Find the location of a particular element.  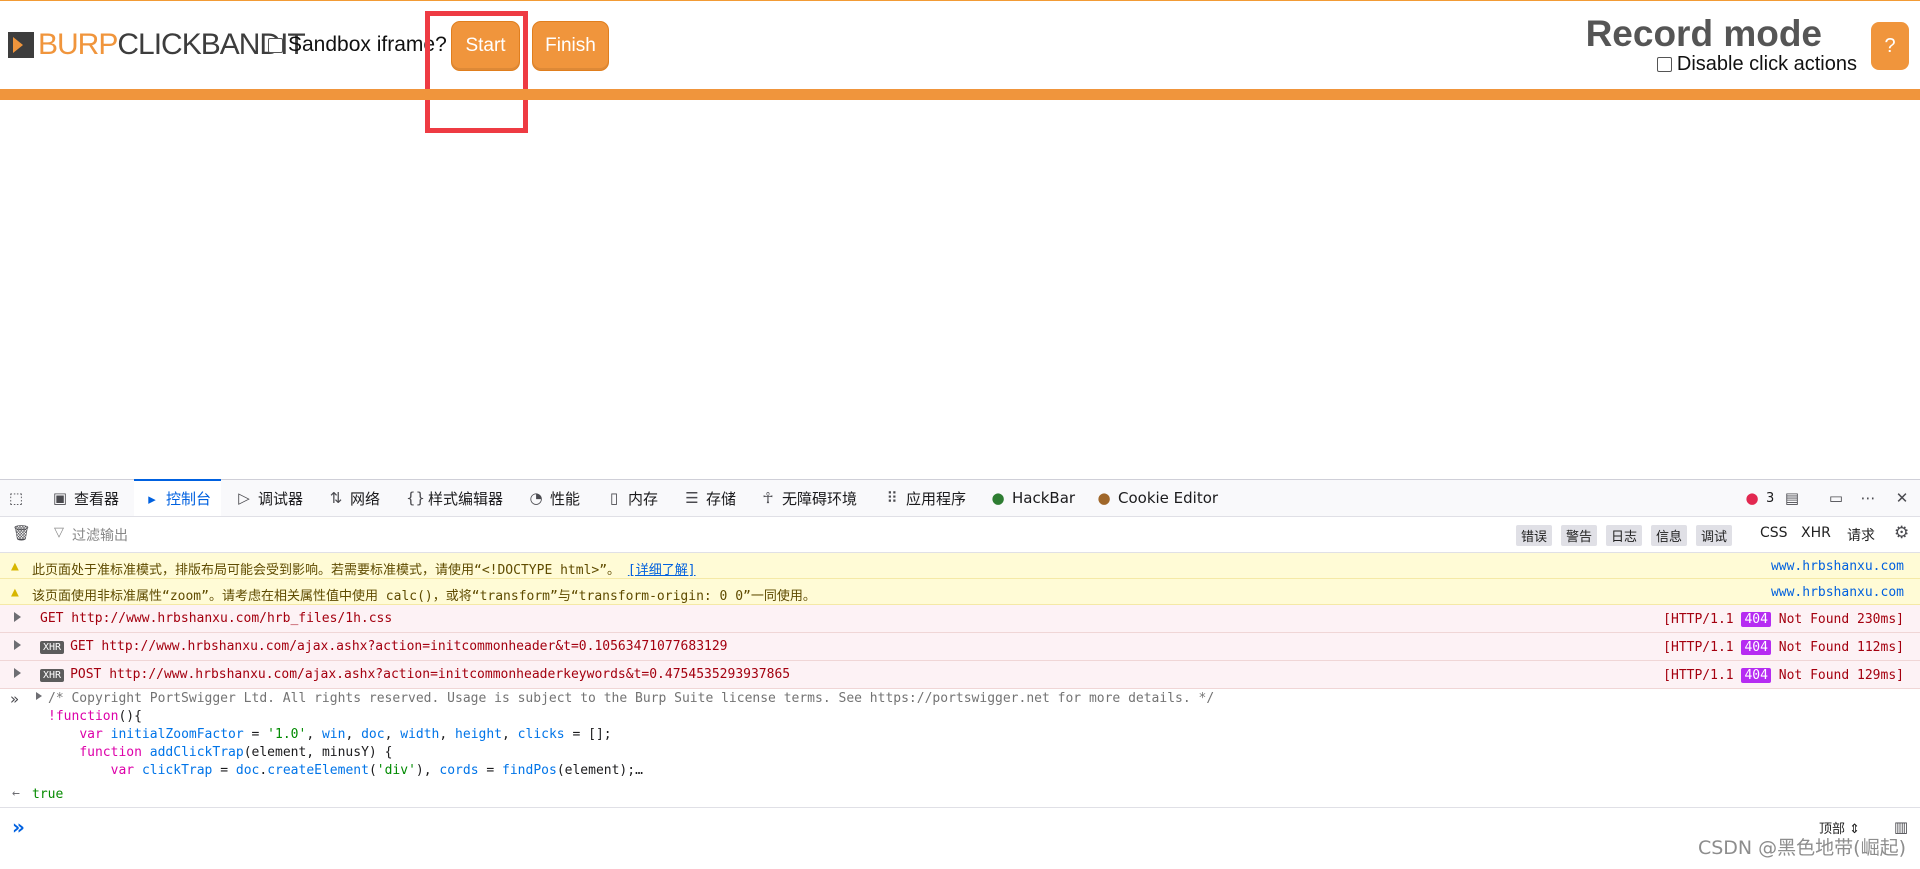

filter-requests: 请求 is located at coordinates (1861, 535).